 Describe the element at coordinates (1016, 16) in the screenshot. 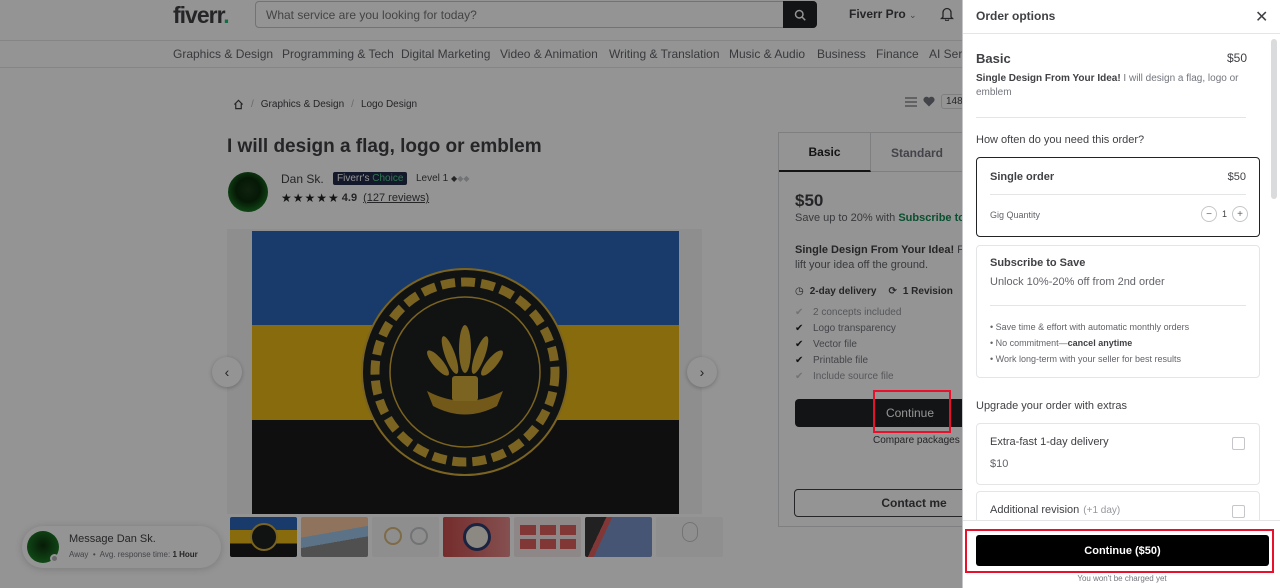

I see `drawer-title: Order options` at that location.